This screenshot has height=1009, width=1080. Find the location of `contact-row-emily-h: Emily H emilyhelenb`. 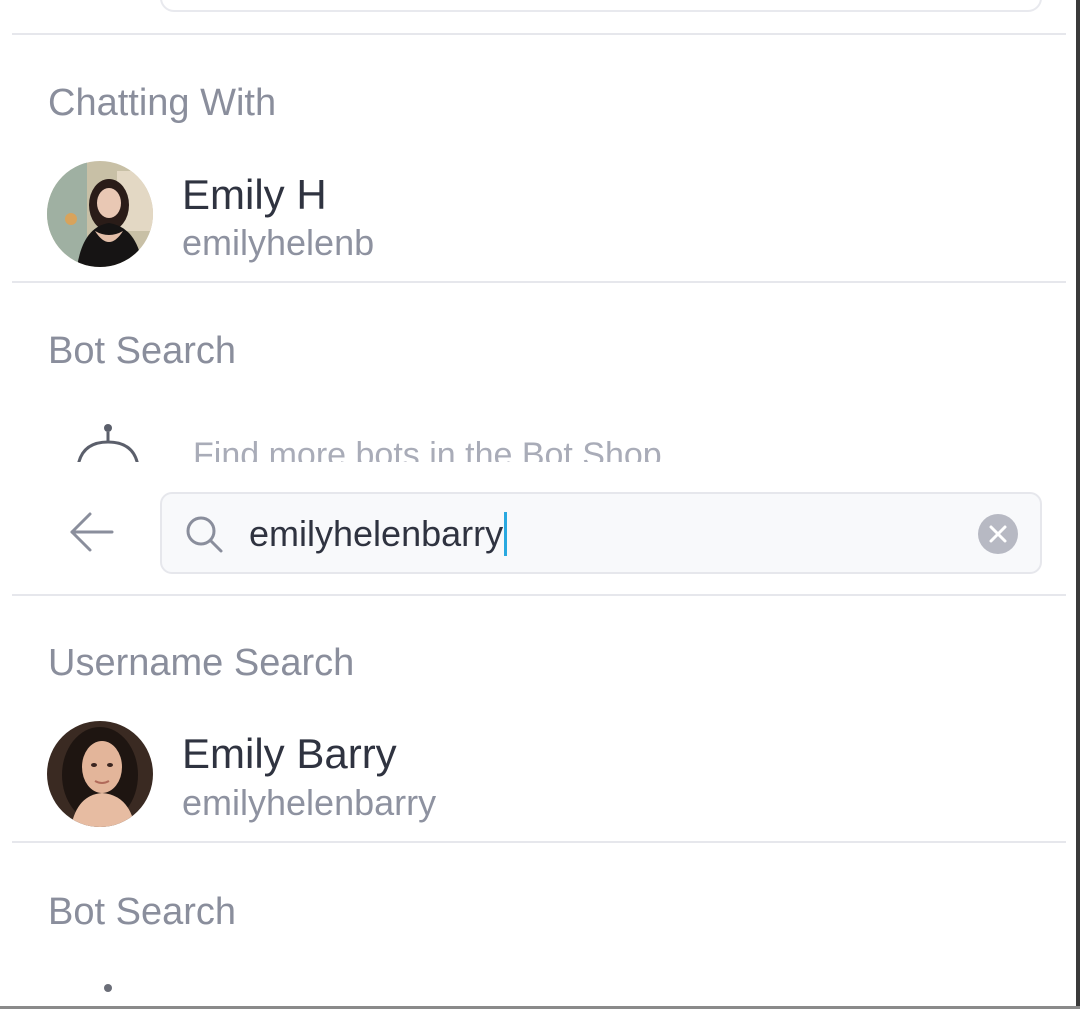

contact-row-emily-h: Emily H emilyhelenb is located at coordinates (538, 215).